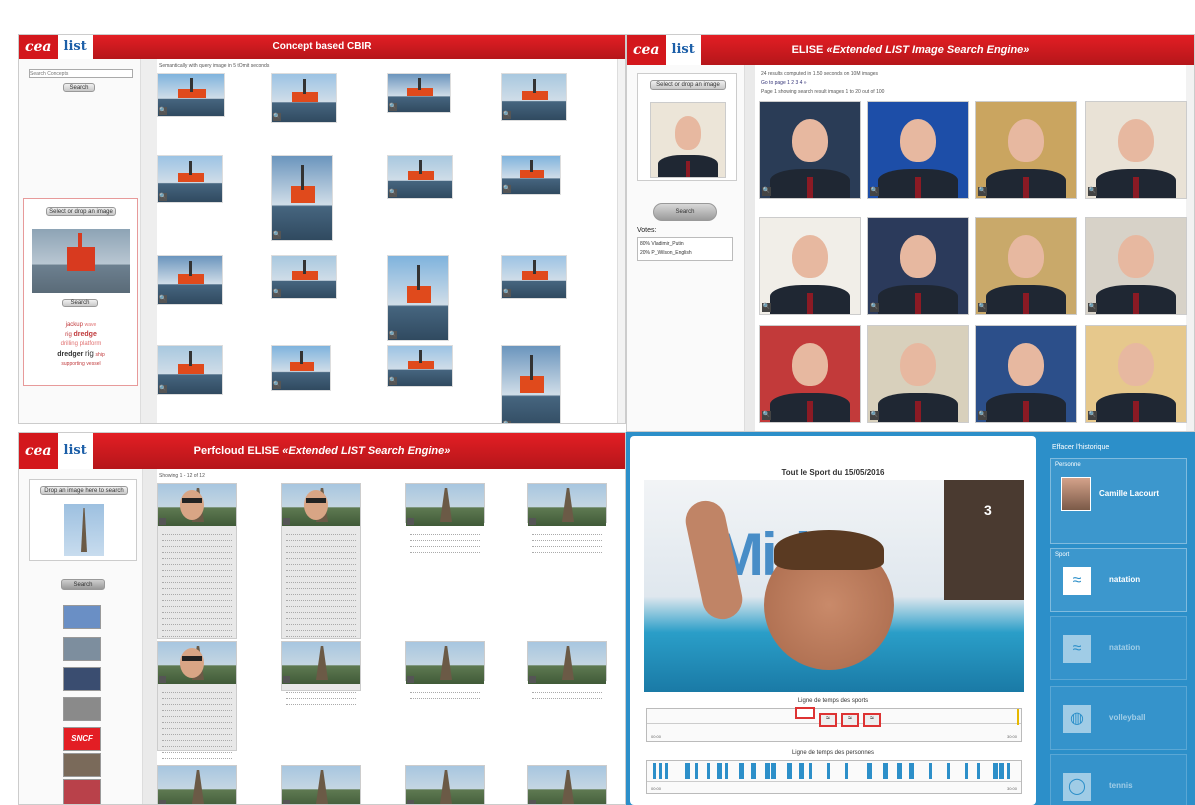 This screenshot has width=1195, height=805. I want to click on sport-name: volleyball, so click(1127, 717).